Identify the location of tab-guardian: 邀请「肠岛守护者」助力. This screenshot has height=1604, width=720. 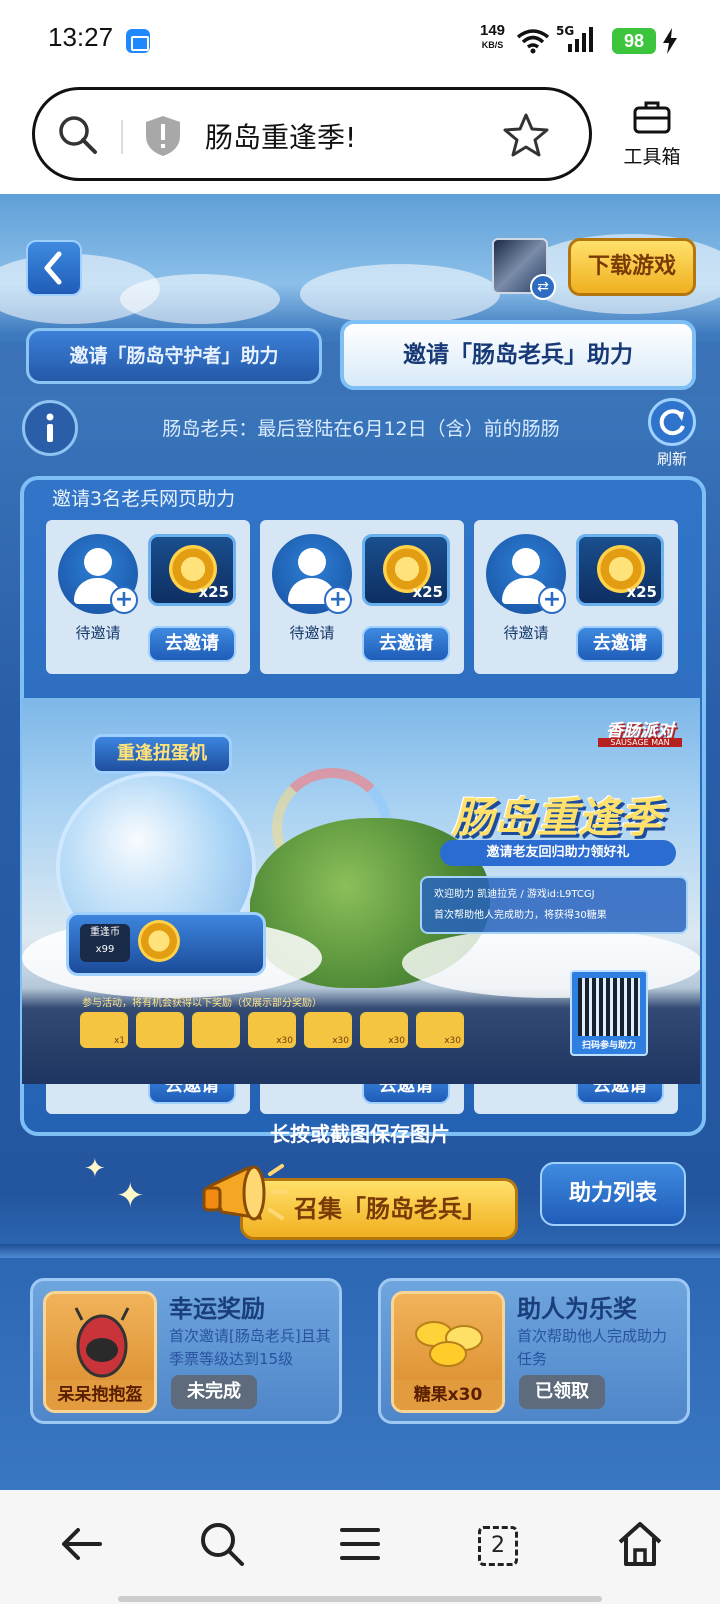
(174, 356).